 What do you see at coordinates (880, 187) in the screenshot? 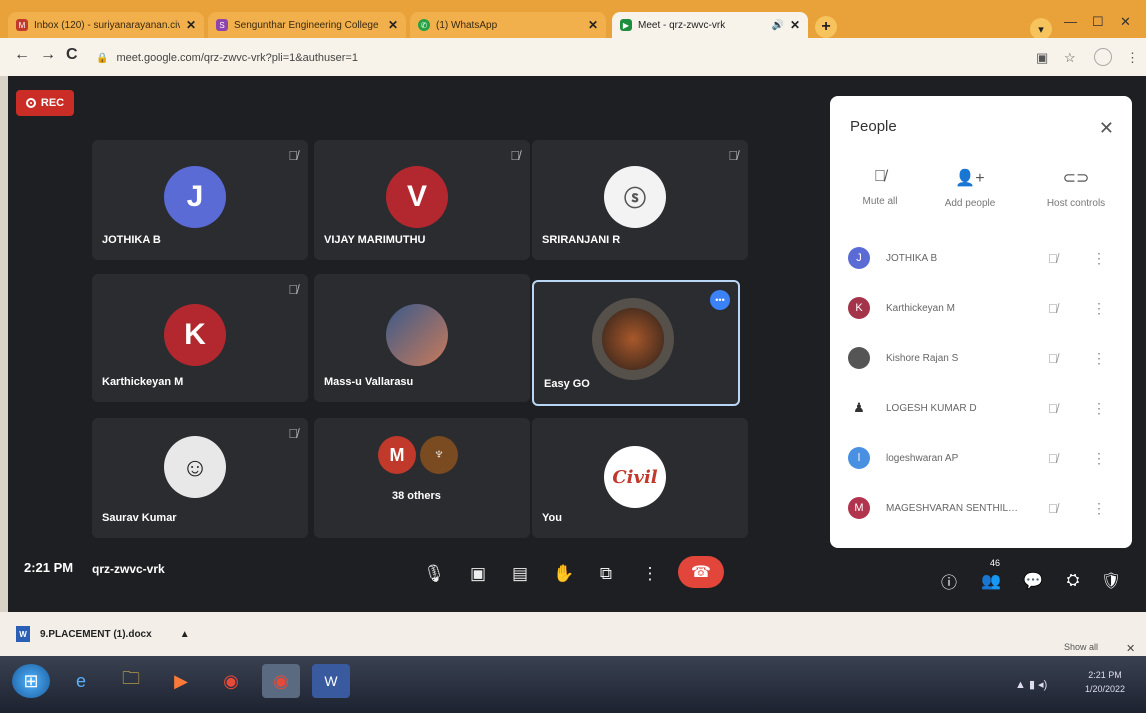
I see `mute-all-button: 🎙̸ Mute all` at bounding box center [880, 187].